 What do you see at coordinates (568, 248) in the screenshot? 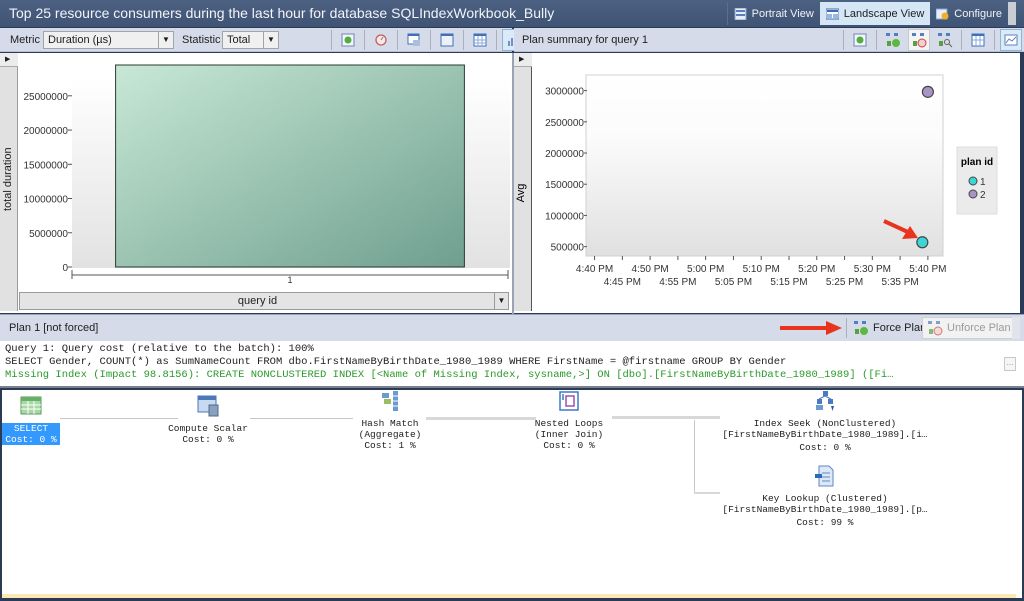
I see `y-tick-label: 500000` at bounding box center [568, 248].